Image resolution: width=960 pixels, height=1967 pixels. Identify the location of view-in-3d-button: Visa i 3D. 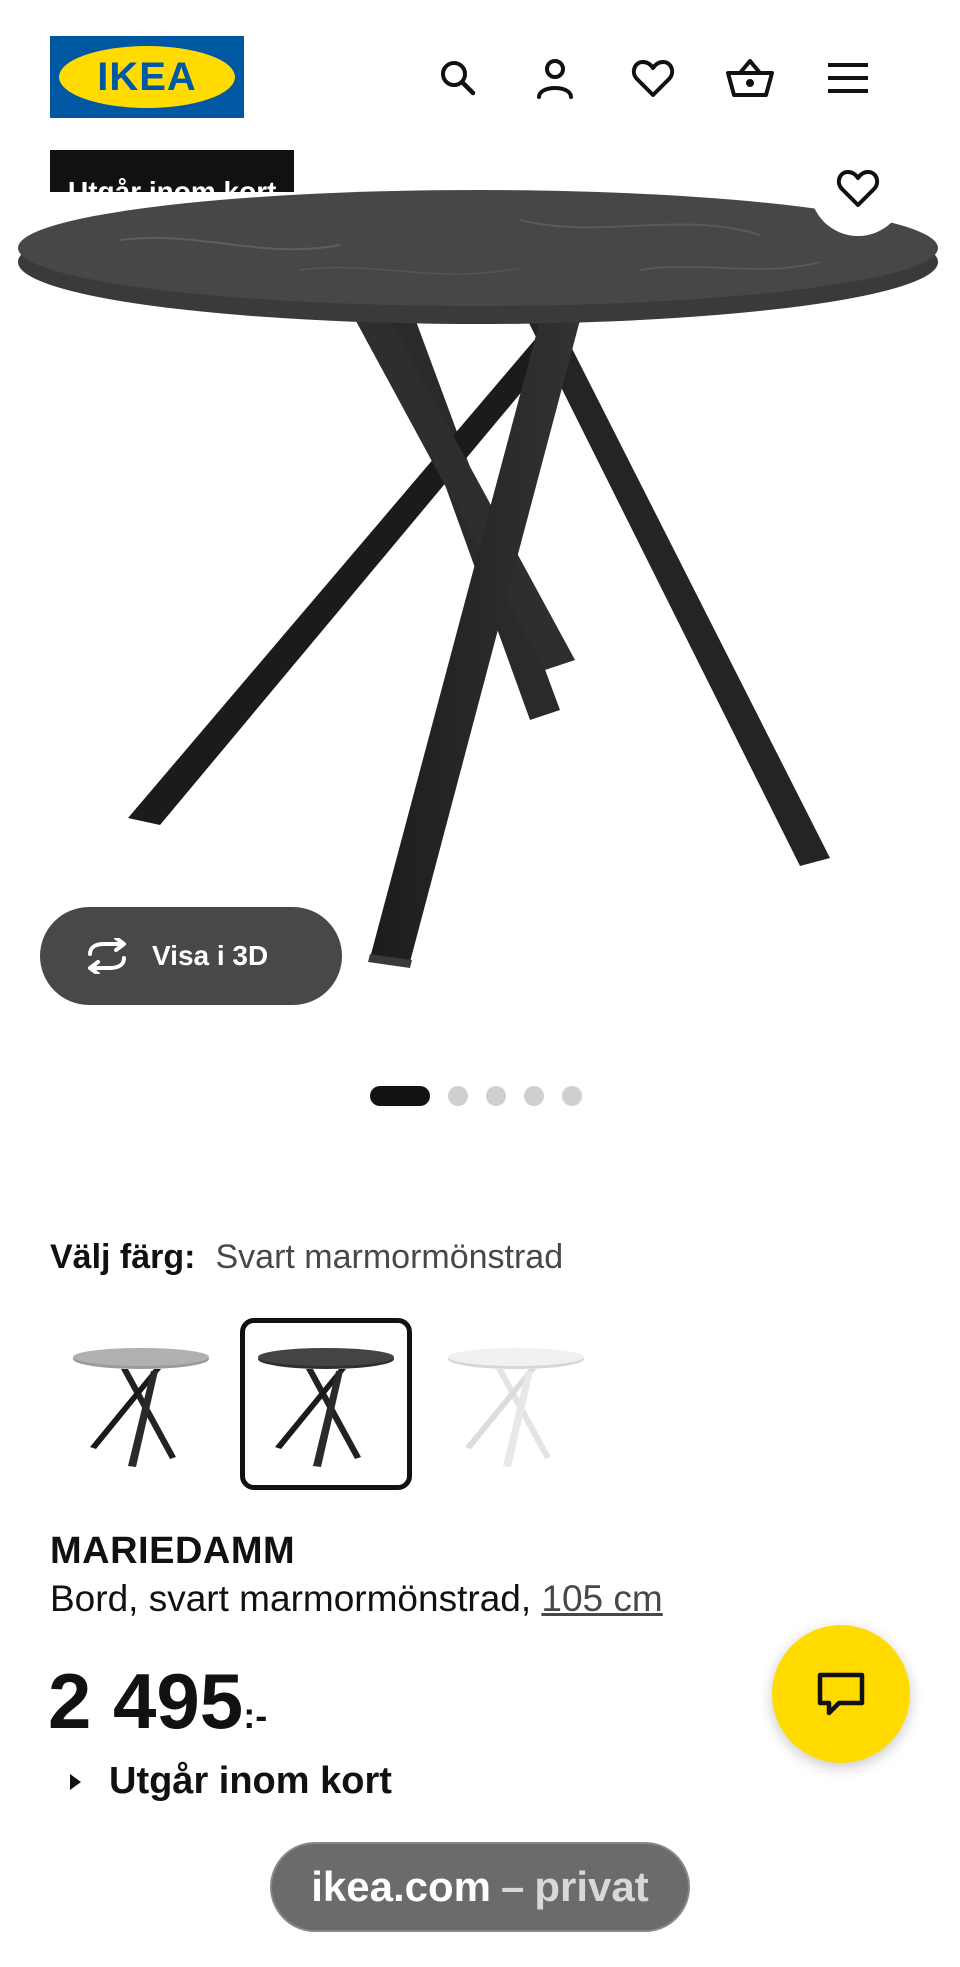
(191, 956).